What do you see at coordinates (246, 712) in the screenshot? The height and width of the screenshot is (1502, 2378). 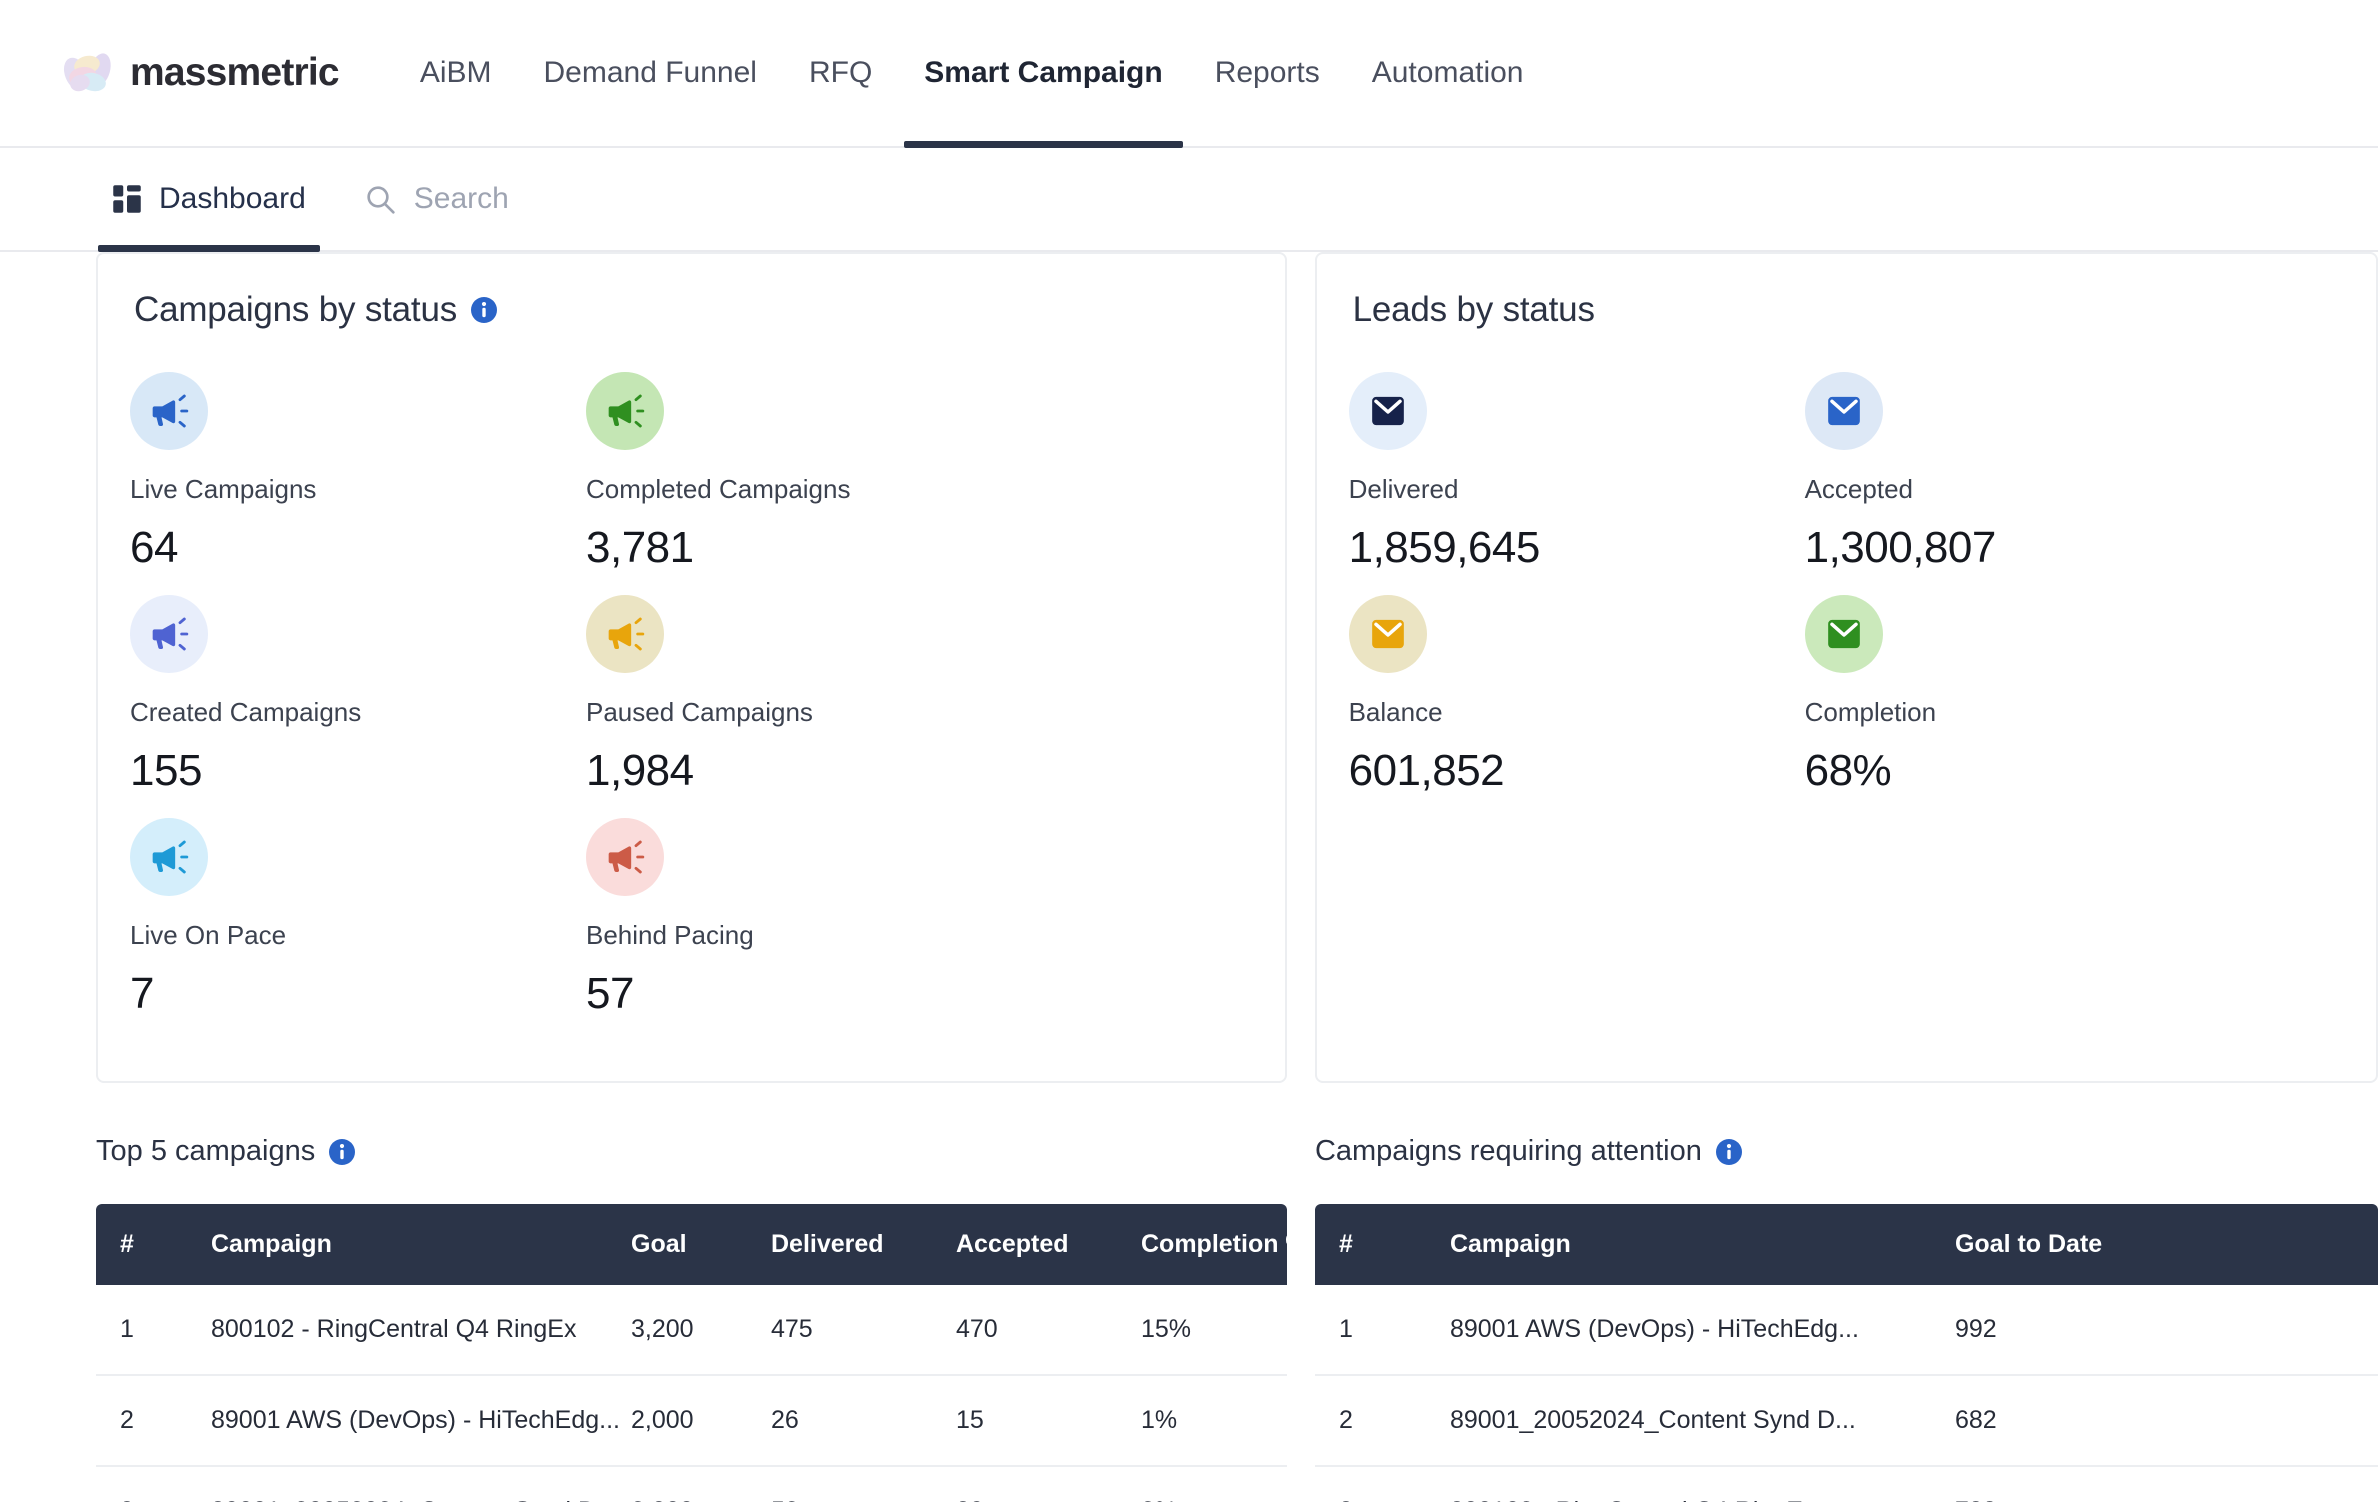 I see `stat-label: Created Campaigns` at bounding box center [246, 712].